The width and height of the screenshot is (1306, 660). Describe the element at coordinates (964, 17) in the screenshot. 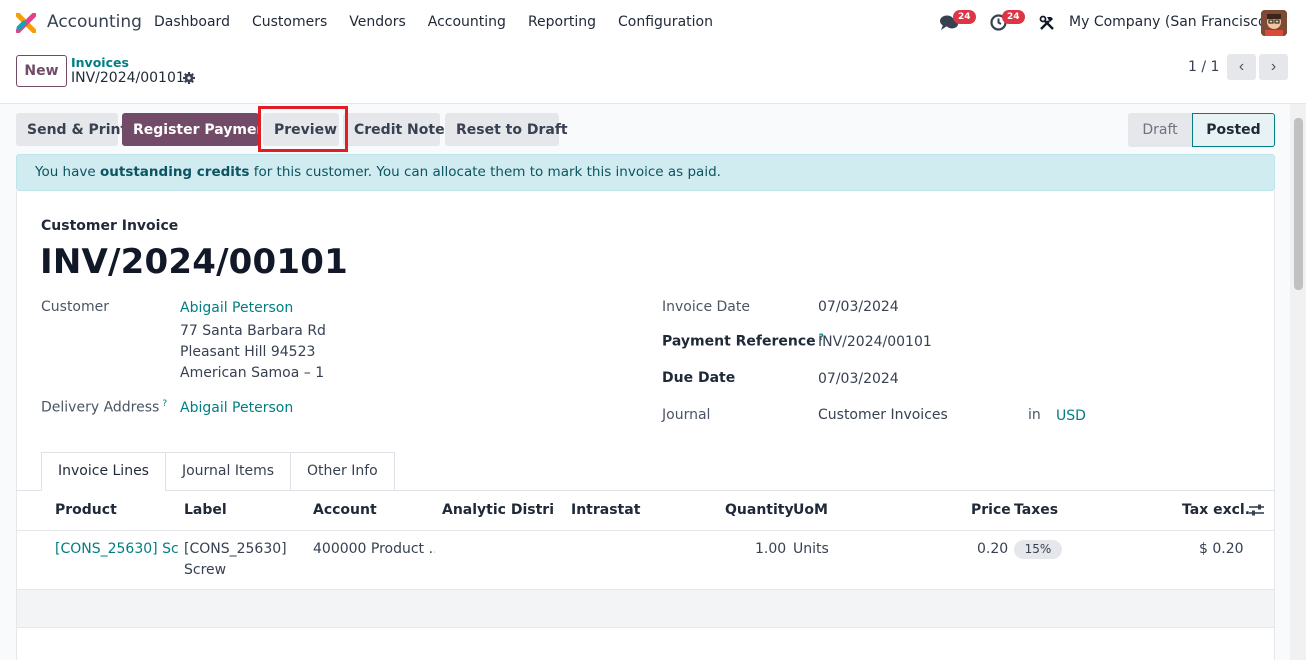

I see `chat-badge: 24` at that location.